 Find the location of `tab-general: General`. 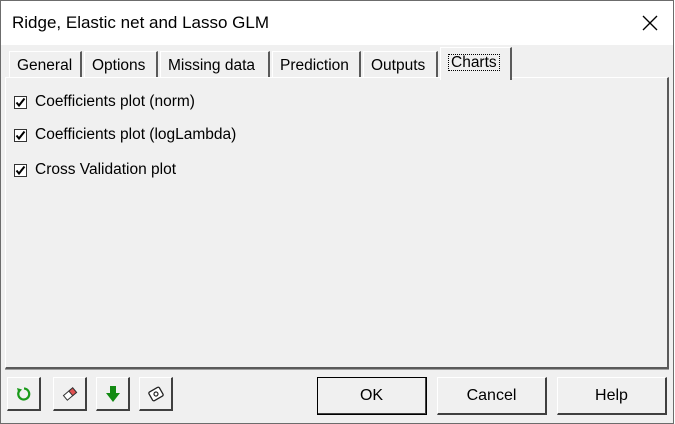

tab-general: General is located at coordinates (45, 64).